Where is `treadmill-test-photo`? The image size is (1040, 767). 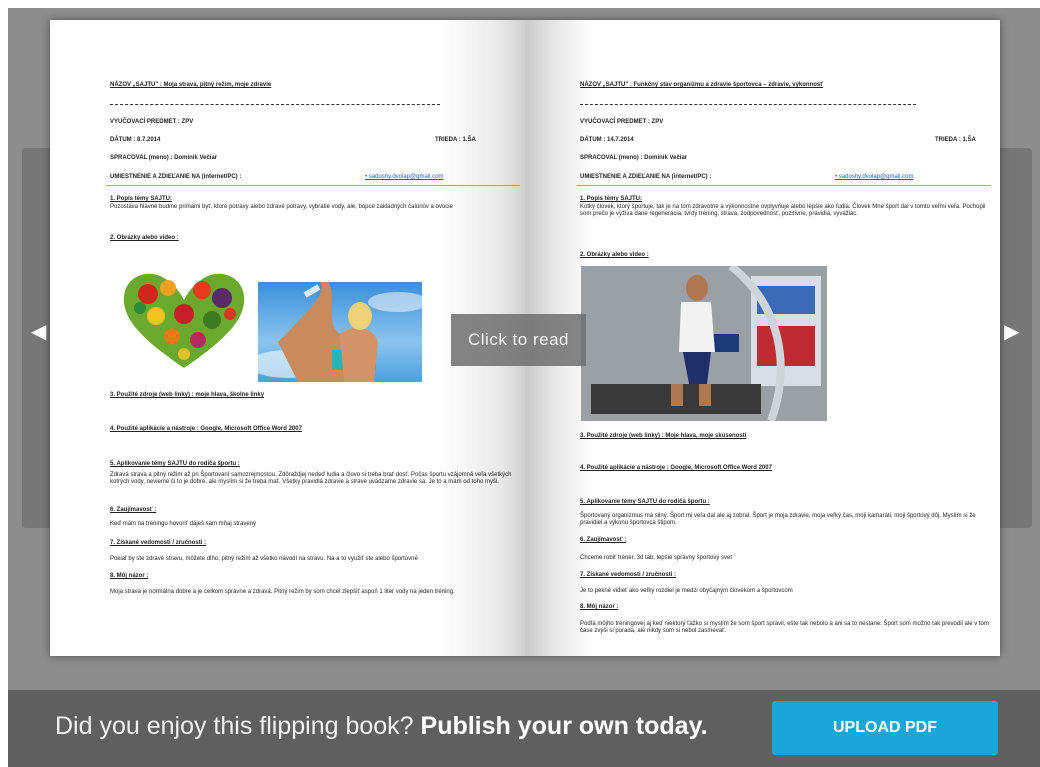 treadmill-test-photo is located at coordinates (704, 342).